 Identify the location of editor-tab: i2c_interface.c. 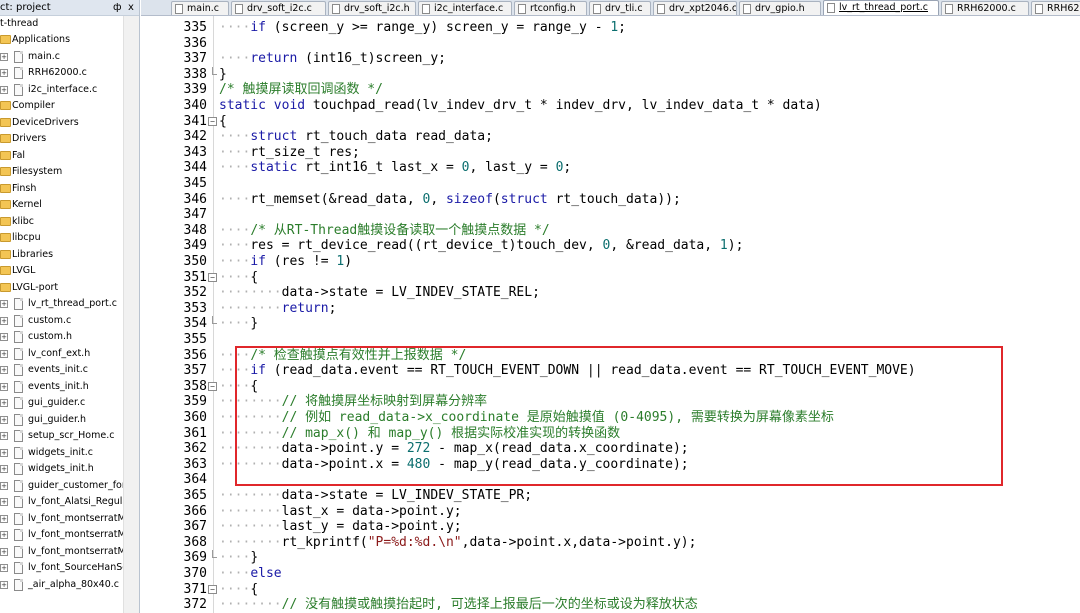
(465, 8).